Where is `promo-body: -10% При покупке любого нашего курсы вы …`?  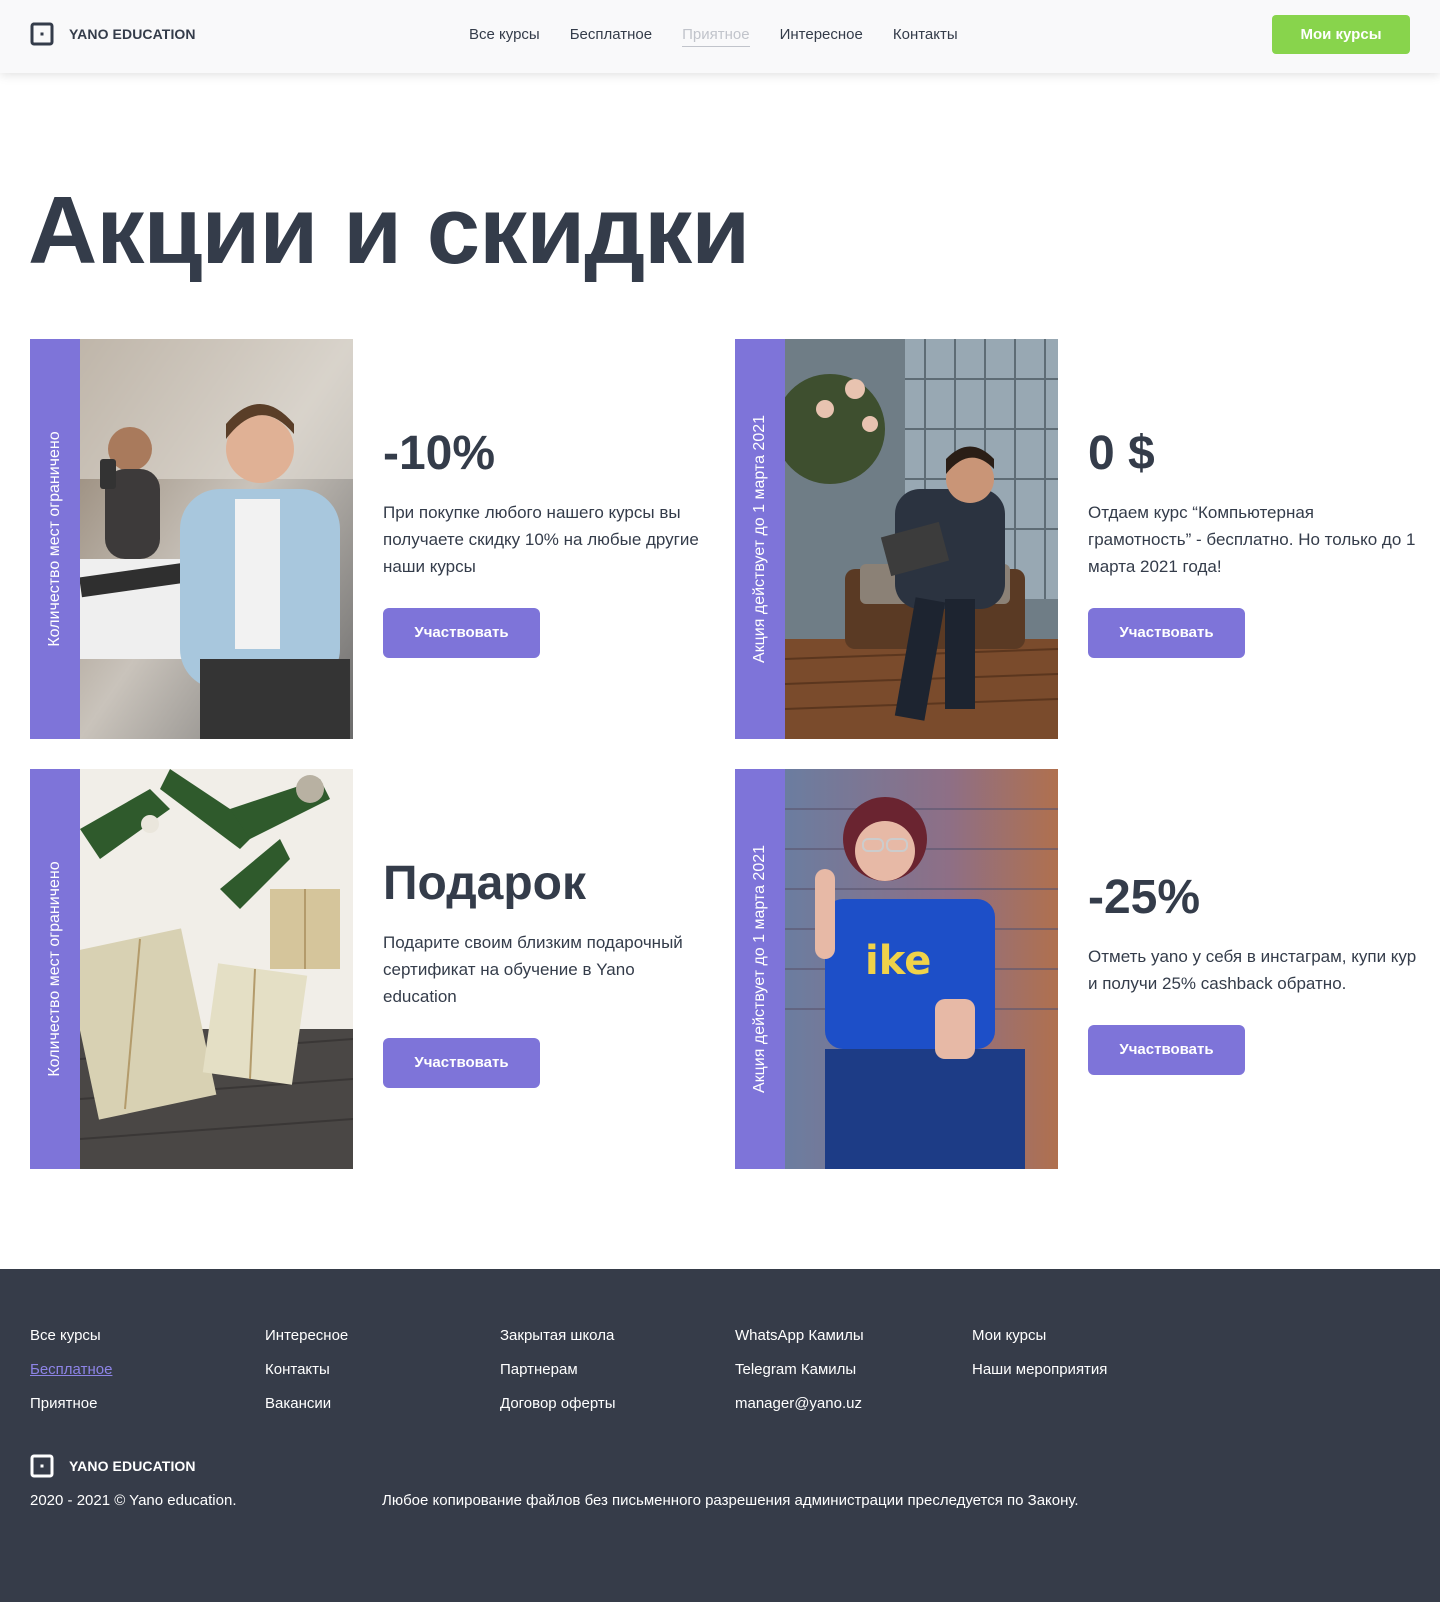 promo-body: -10% При покупке любого нашего курсы вы … is located at coordinates (548, 542).